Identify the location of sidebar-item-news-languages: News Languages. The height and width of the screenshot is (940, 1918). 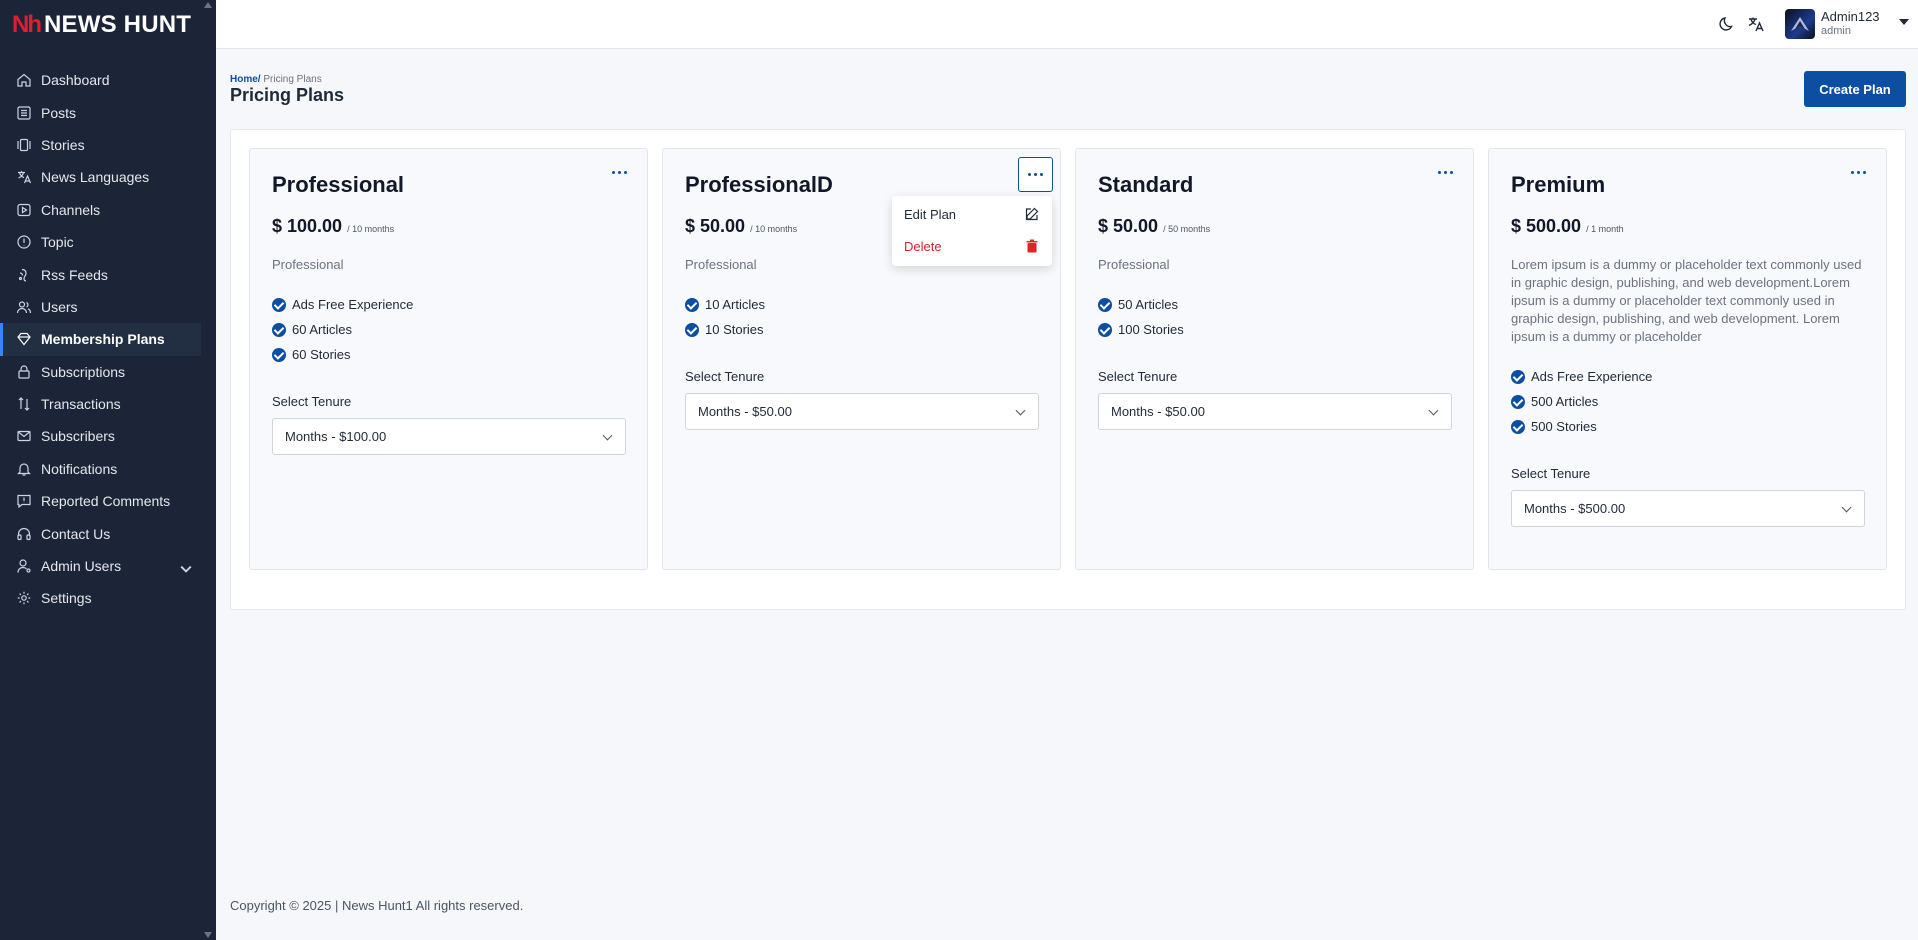
(108, 177).